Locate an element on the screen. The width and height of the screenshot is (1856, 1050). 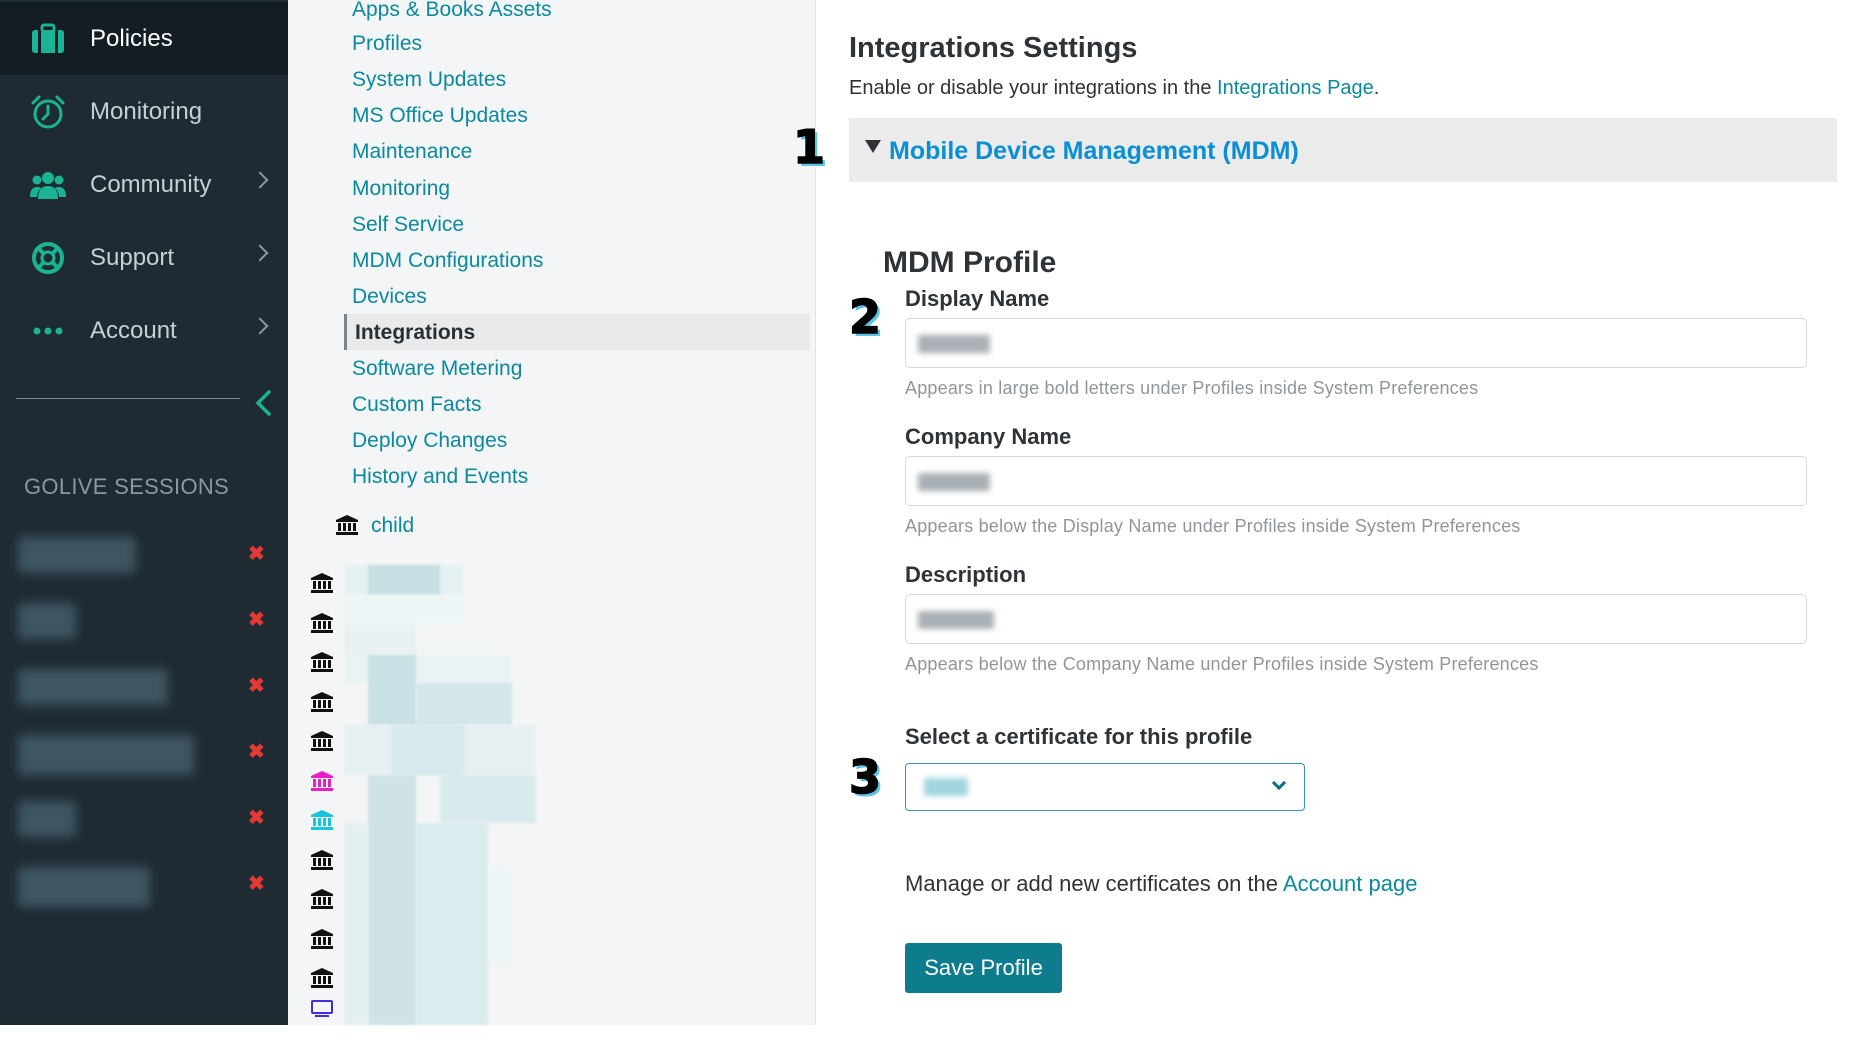
annotation-number-1: 1 is located at coordinates (809, 147).